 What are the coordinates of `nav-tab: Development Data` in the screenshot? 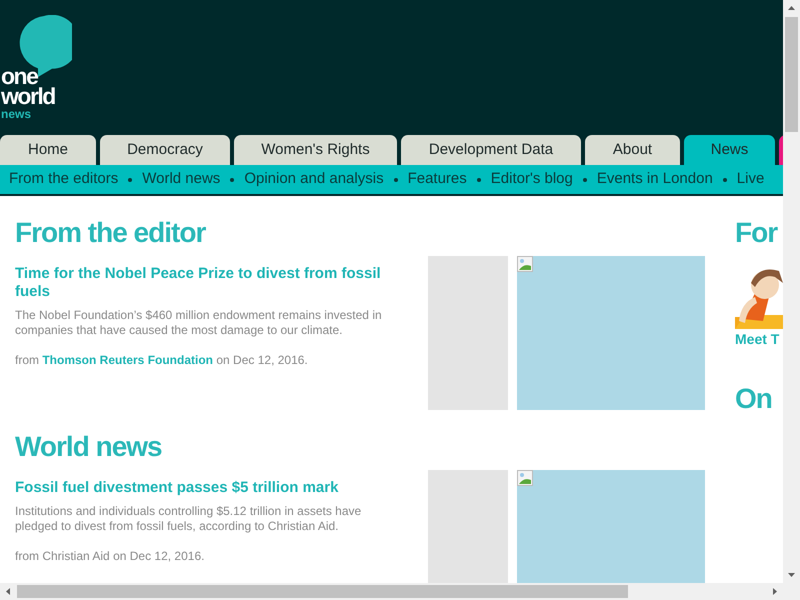 It's located at (491, 150).